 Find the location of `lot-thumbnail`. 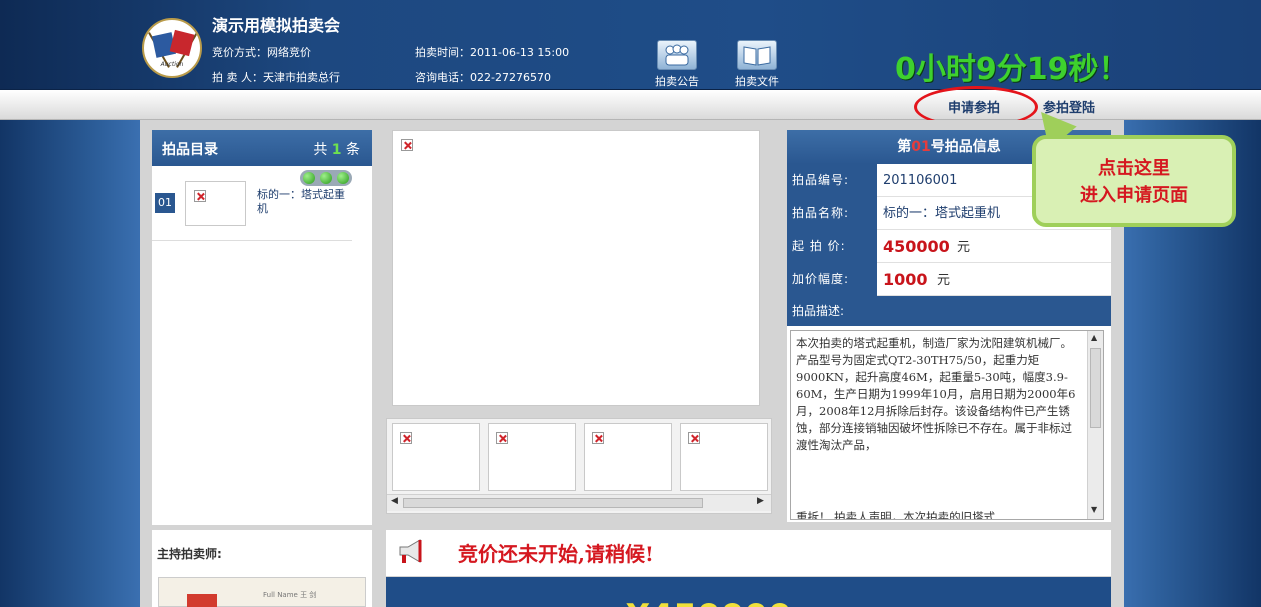

lot-thumbnail is located at coordinates (215, 203).